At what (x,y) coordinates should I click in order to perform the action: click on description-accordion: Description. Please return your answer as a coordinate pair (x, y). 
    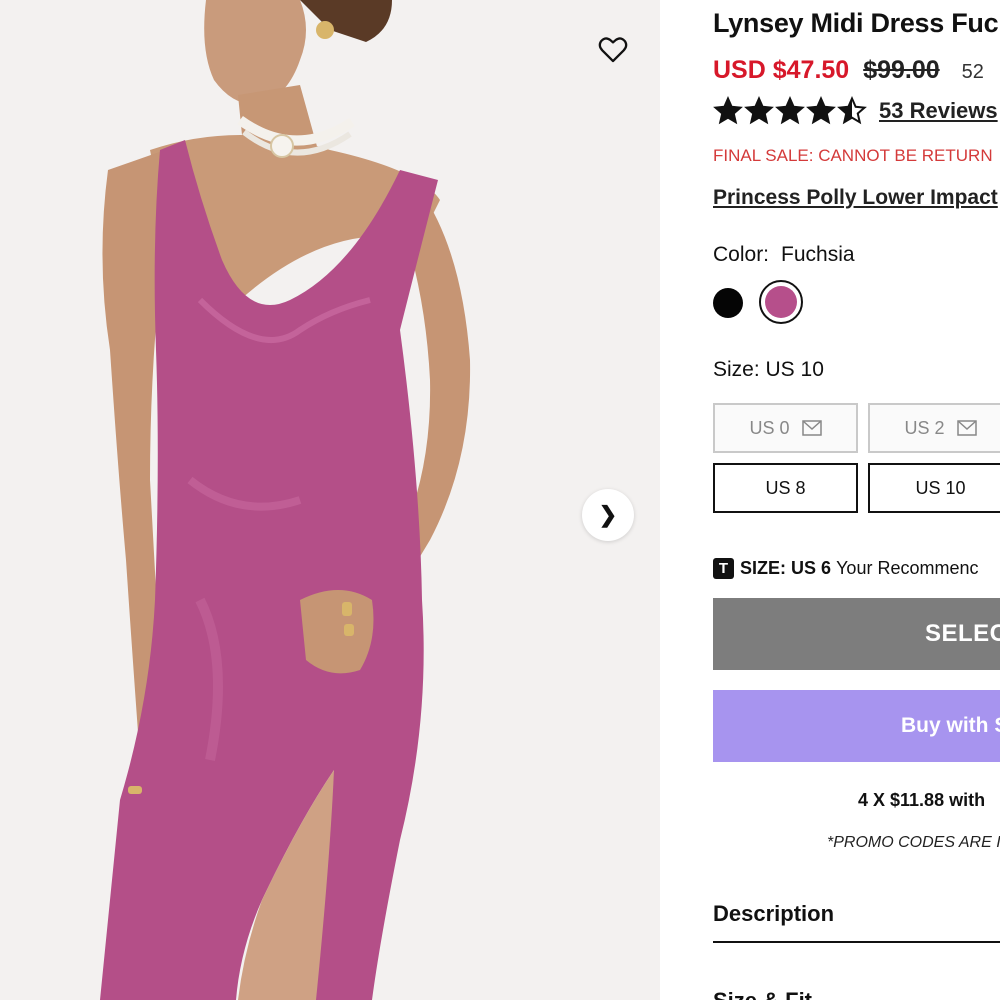
    Looking at the image, I should click on (773, 914).